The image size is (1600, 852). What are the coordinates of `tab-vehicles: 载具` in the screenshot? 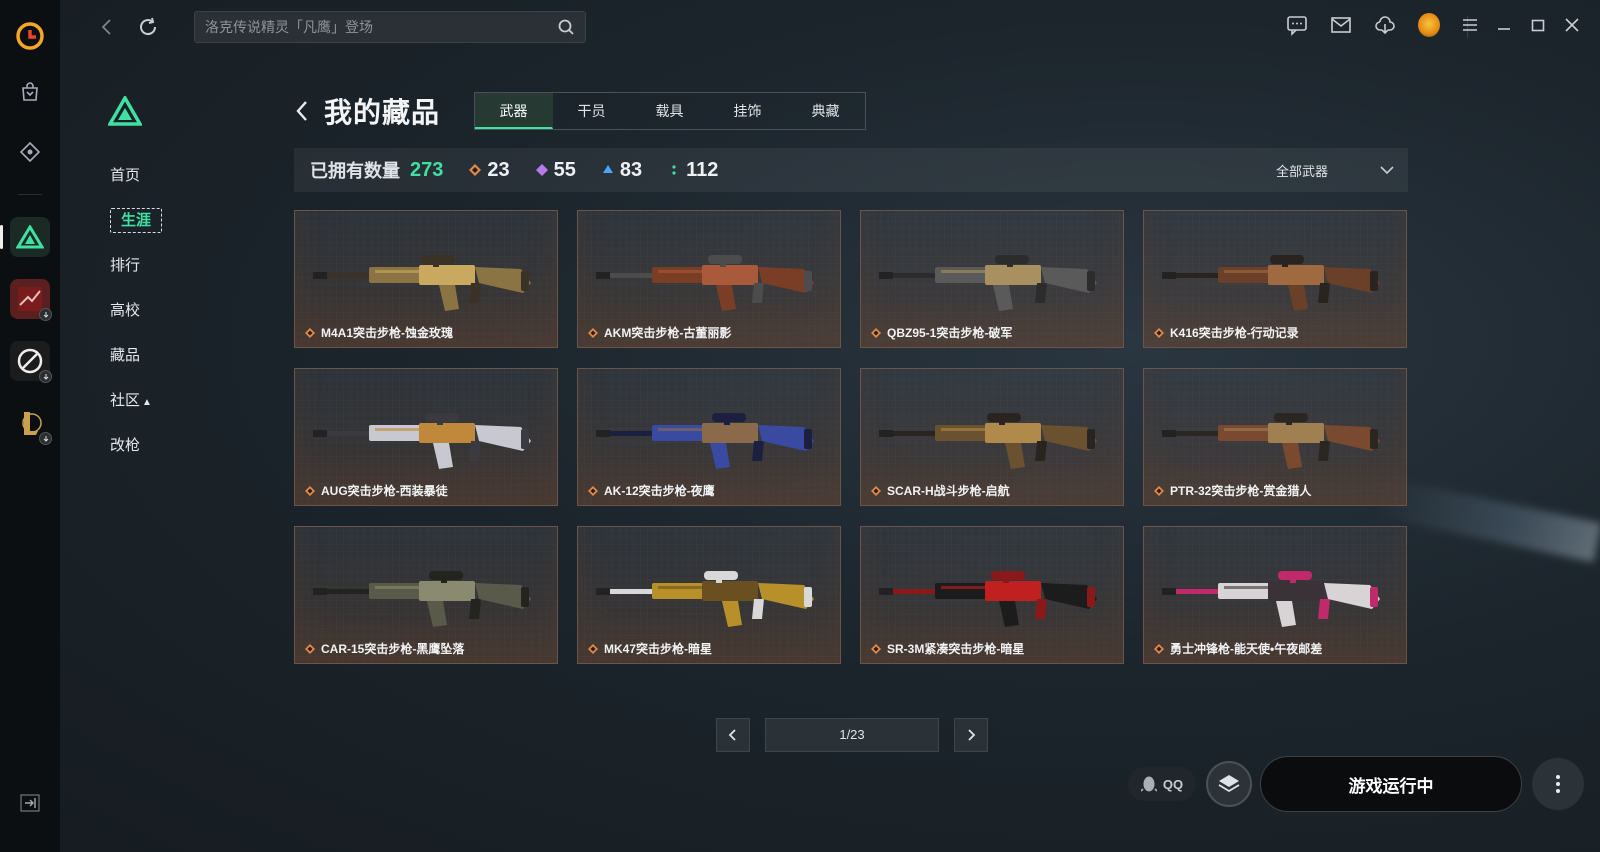 It's located at (670, 111).